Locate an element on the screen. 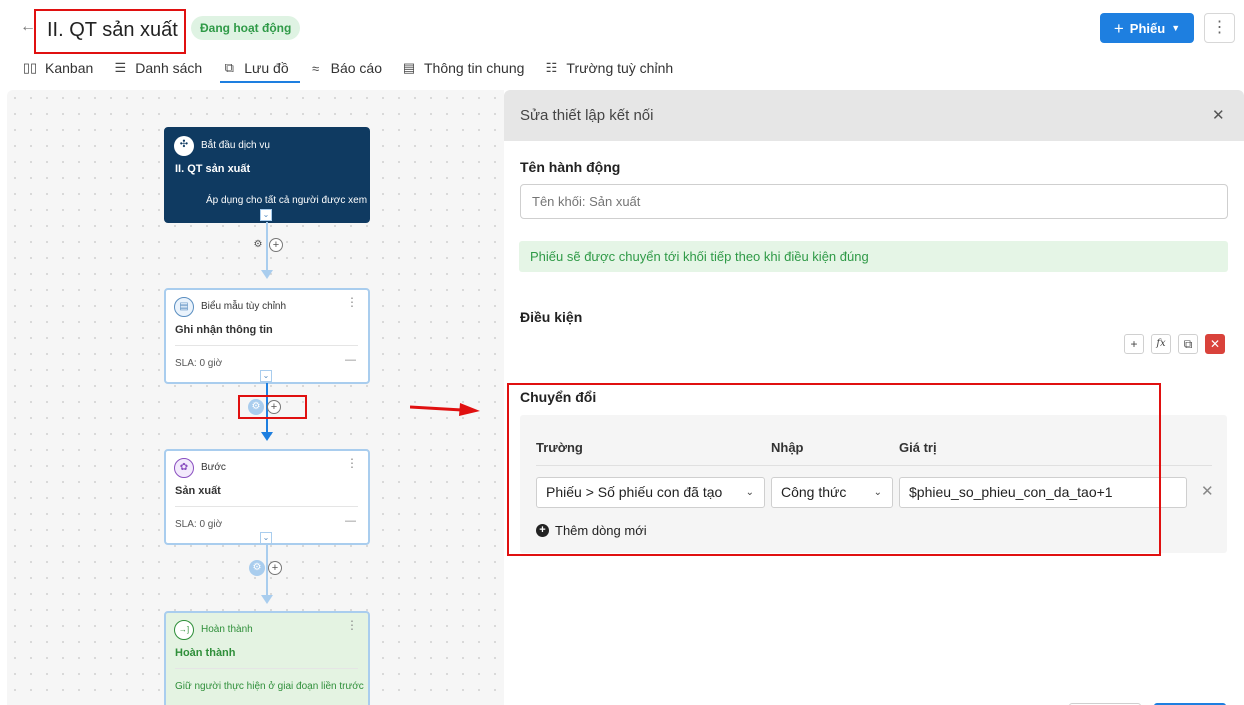  function-icon: fx is located at coordinates (1161, 343).